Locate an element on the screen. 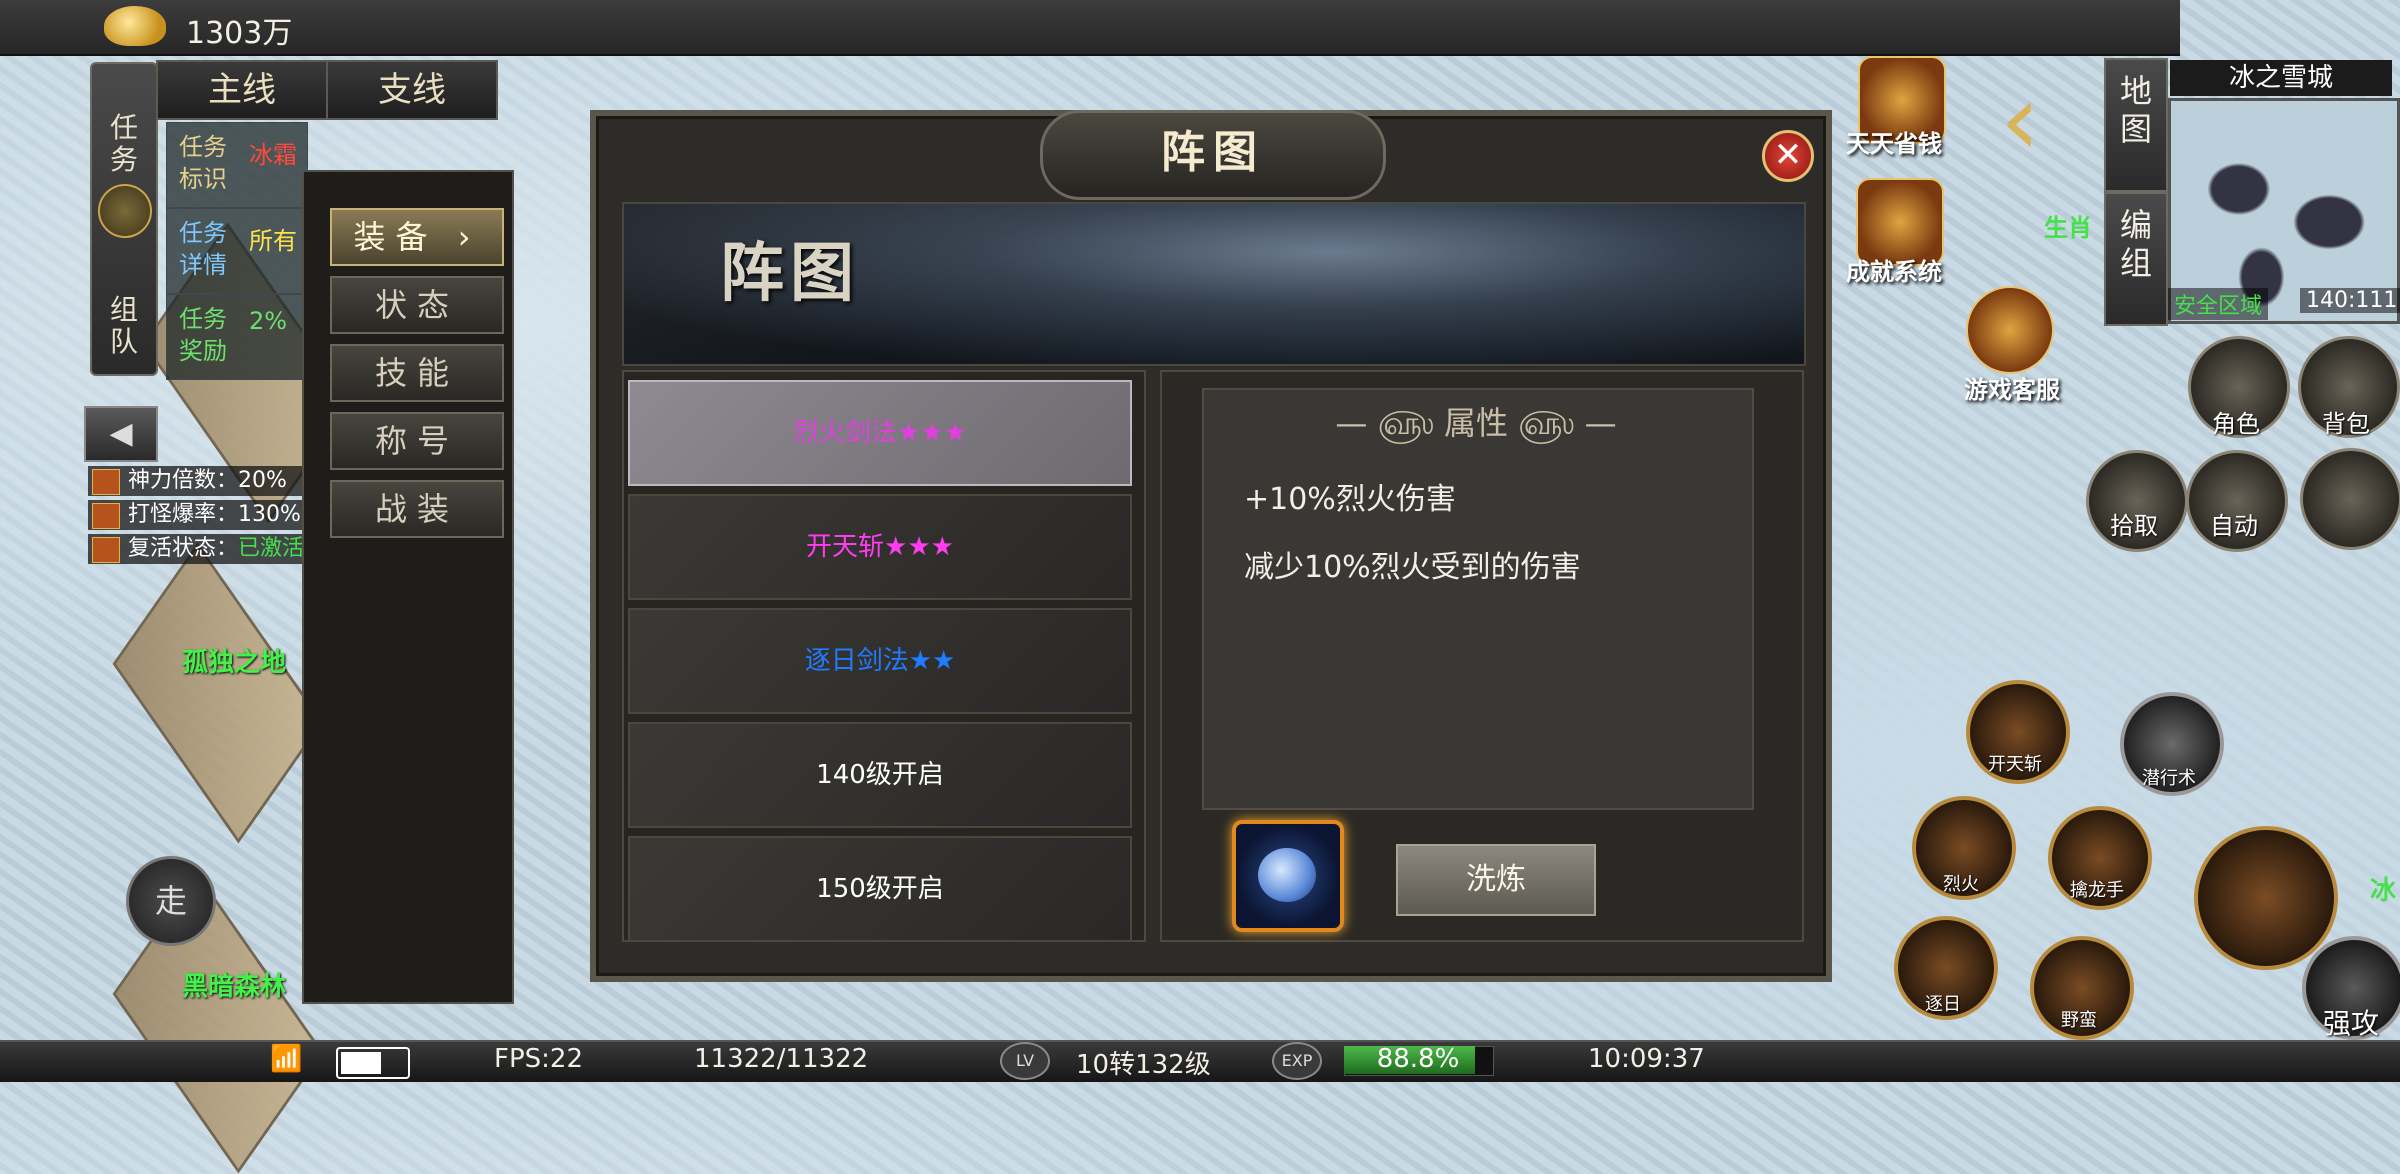 The width and height of the screenshot is (2400, 1174). task-row: 任务详情 所有 is located at coordinates (237, 251).